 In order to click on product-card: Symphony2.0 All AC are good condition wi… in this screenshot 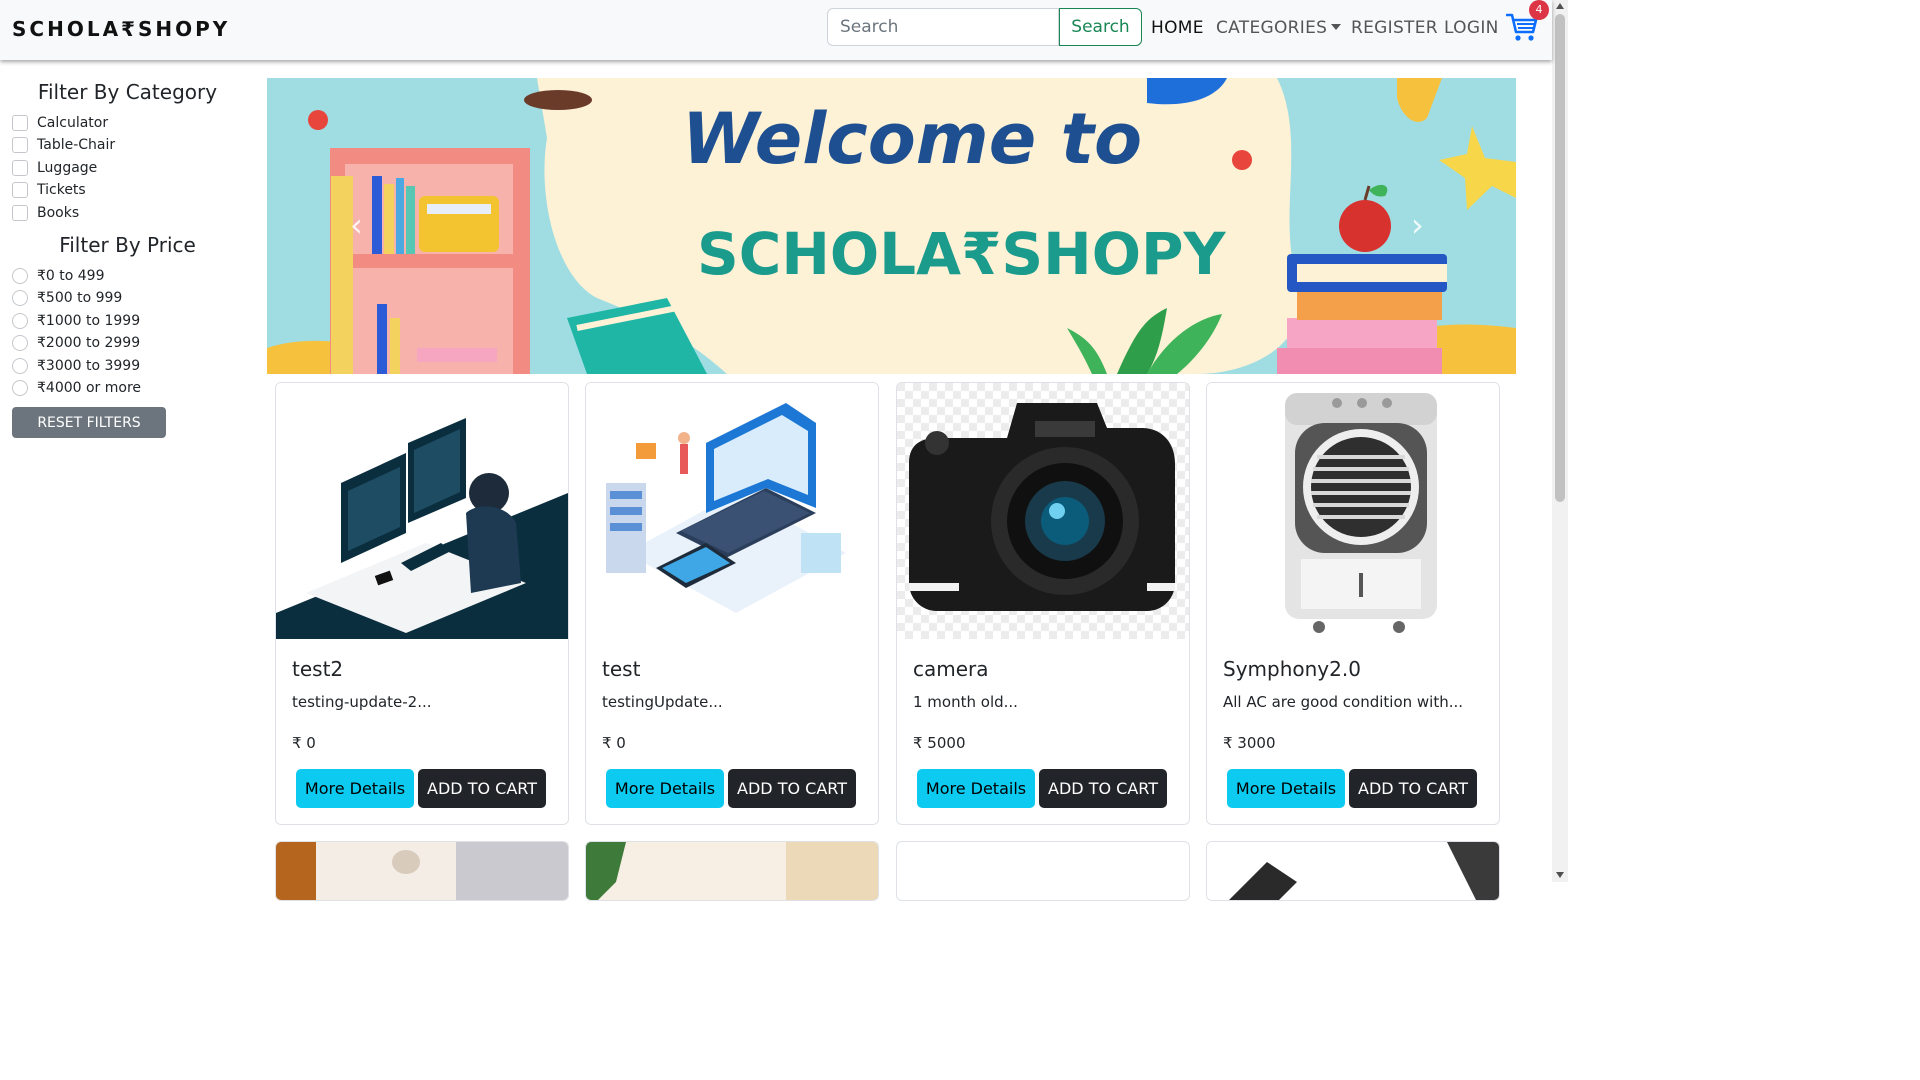, I will do `click(1353, 603)`.